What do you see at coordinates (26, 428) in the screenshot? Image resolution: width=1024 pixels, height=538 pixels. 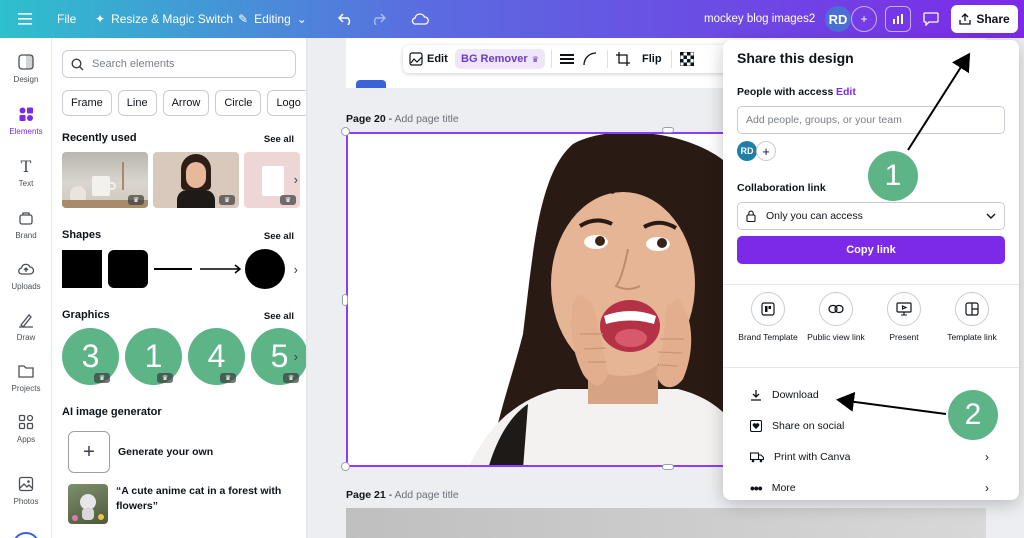 I see `rail-item-apps: Apps` at bounding box center [26, 428].